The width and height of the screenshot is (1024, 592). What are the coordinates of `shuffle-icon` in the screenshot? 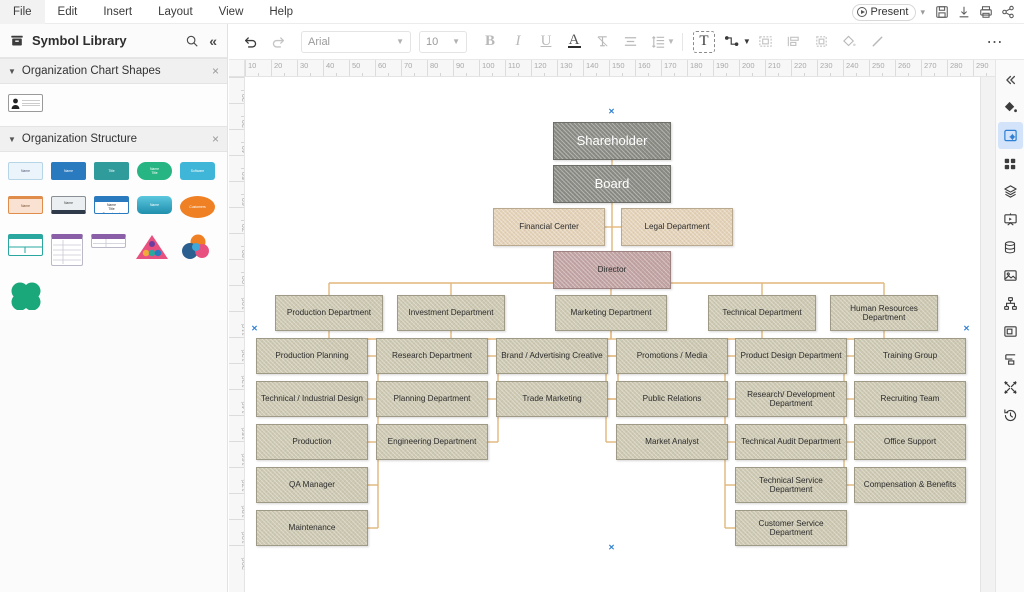 It's located at (1010, 387).